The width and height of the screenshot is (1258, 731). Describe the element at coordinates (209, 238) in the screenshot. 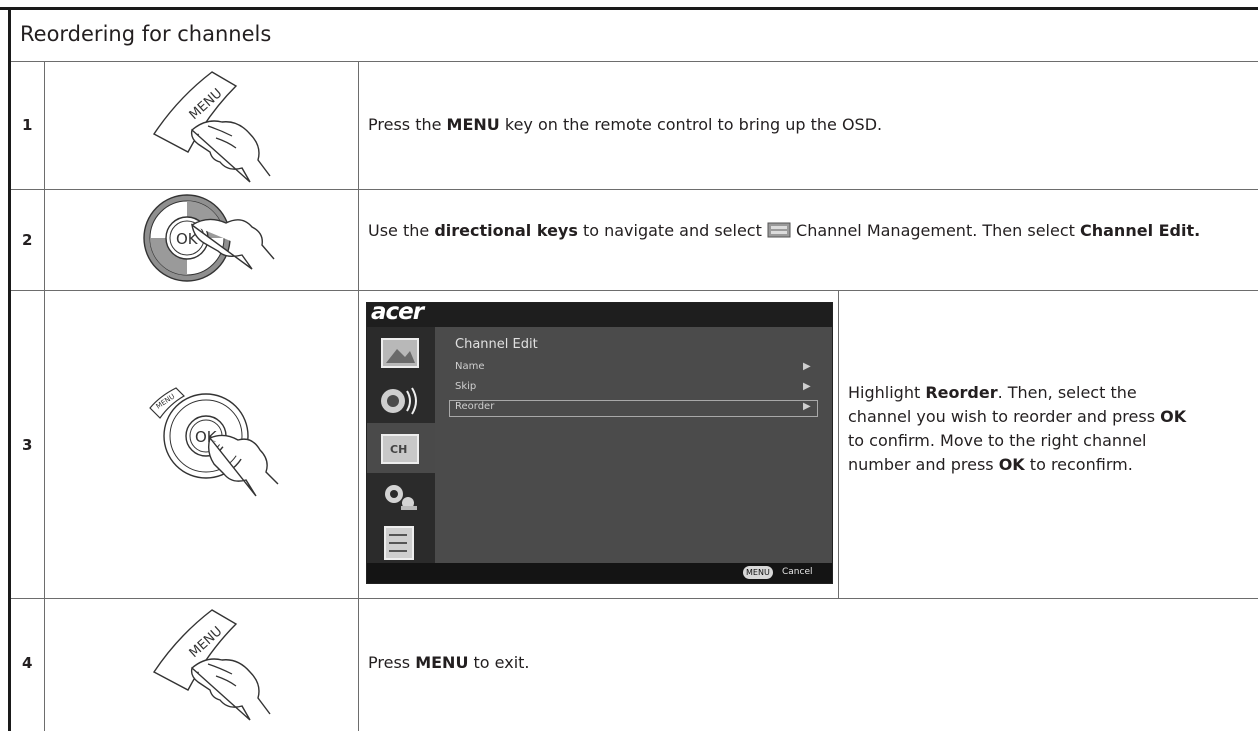

I see `ok-key-press-icon: OK` at that location.